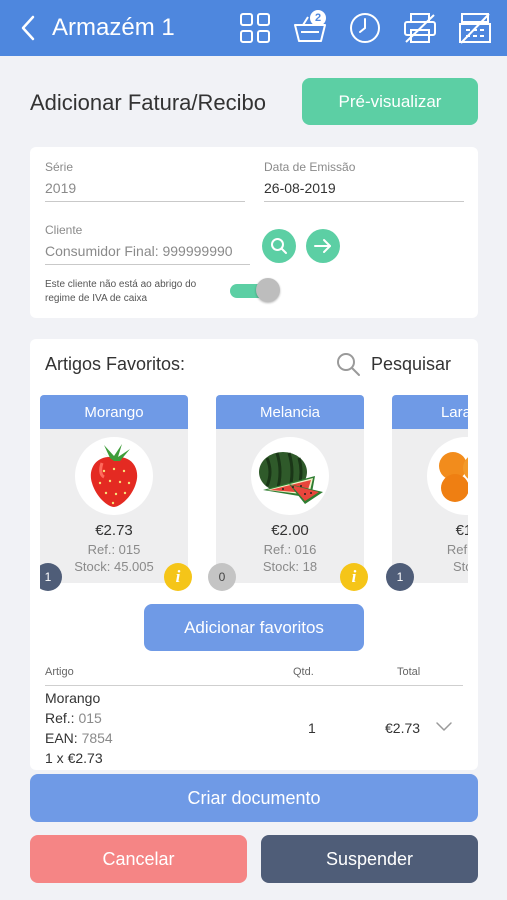  I want to click on favorite-name: Melancia, so click(290, 412).